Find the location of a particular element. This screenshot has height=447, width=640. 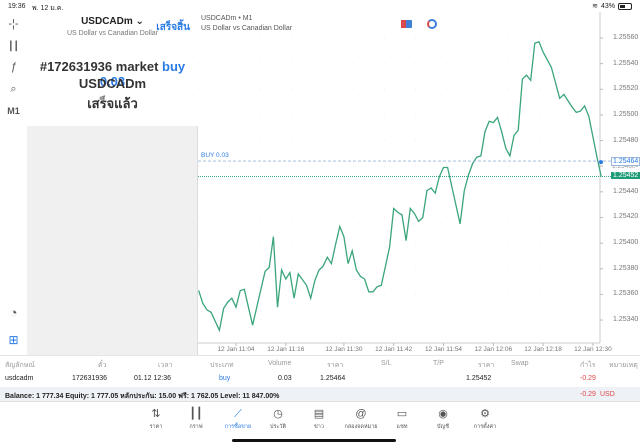

x-tick-label: 12 Jan 11:30 is located at coordinates (344, 349).